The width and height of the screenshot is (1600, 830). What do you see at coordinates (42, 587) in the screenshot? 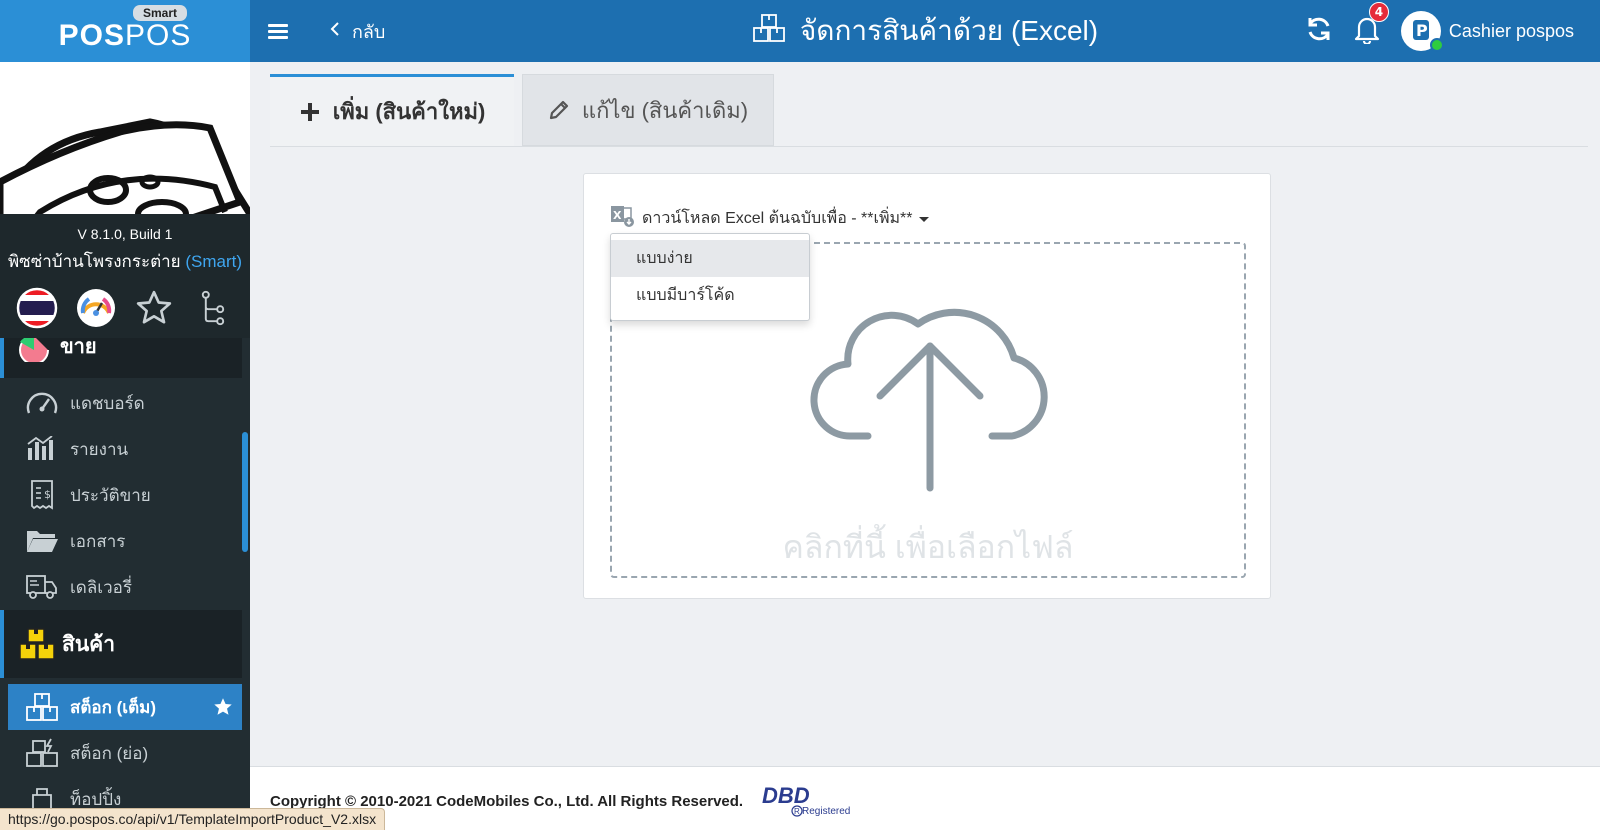
I see `delivery-truck-icon` at bounding box center [42, 587].